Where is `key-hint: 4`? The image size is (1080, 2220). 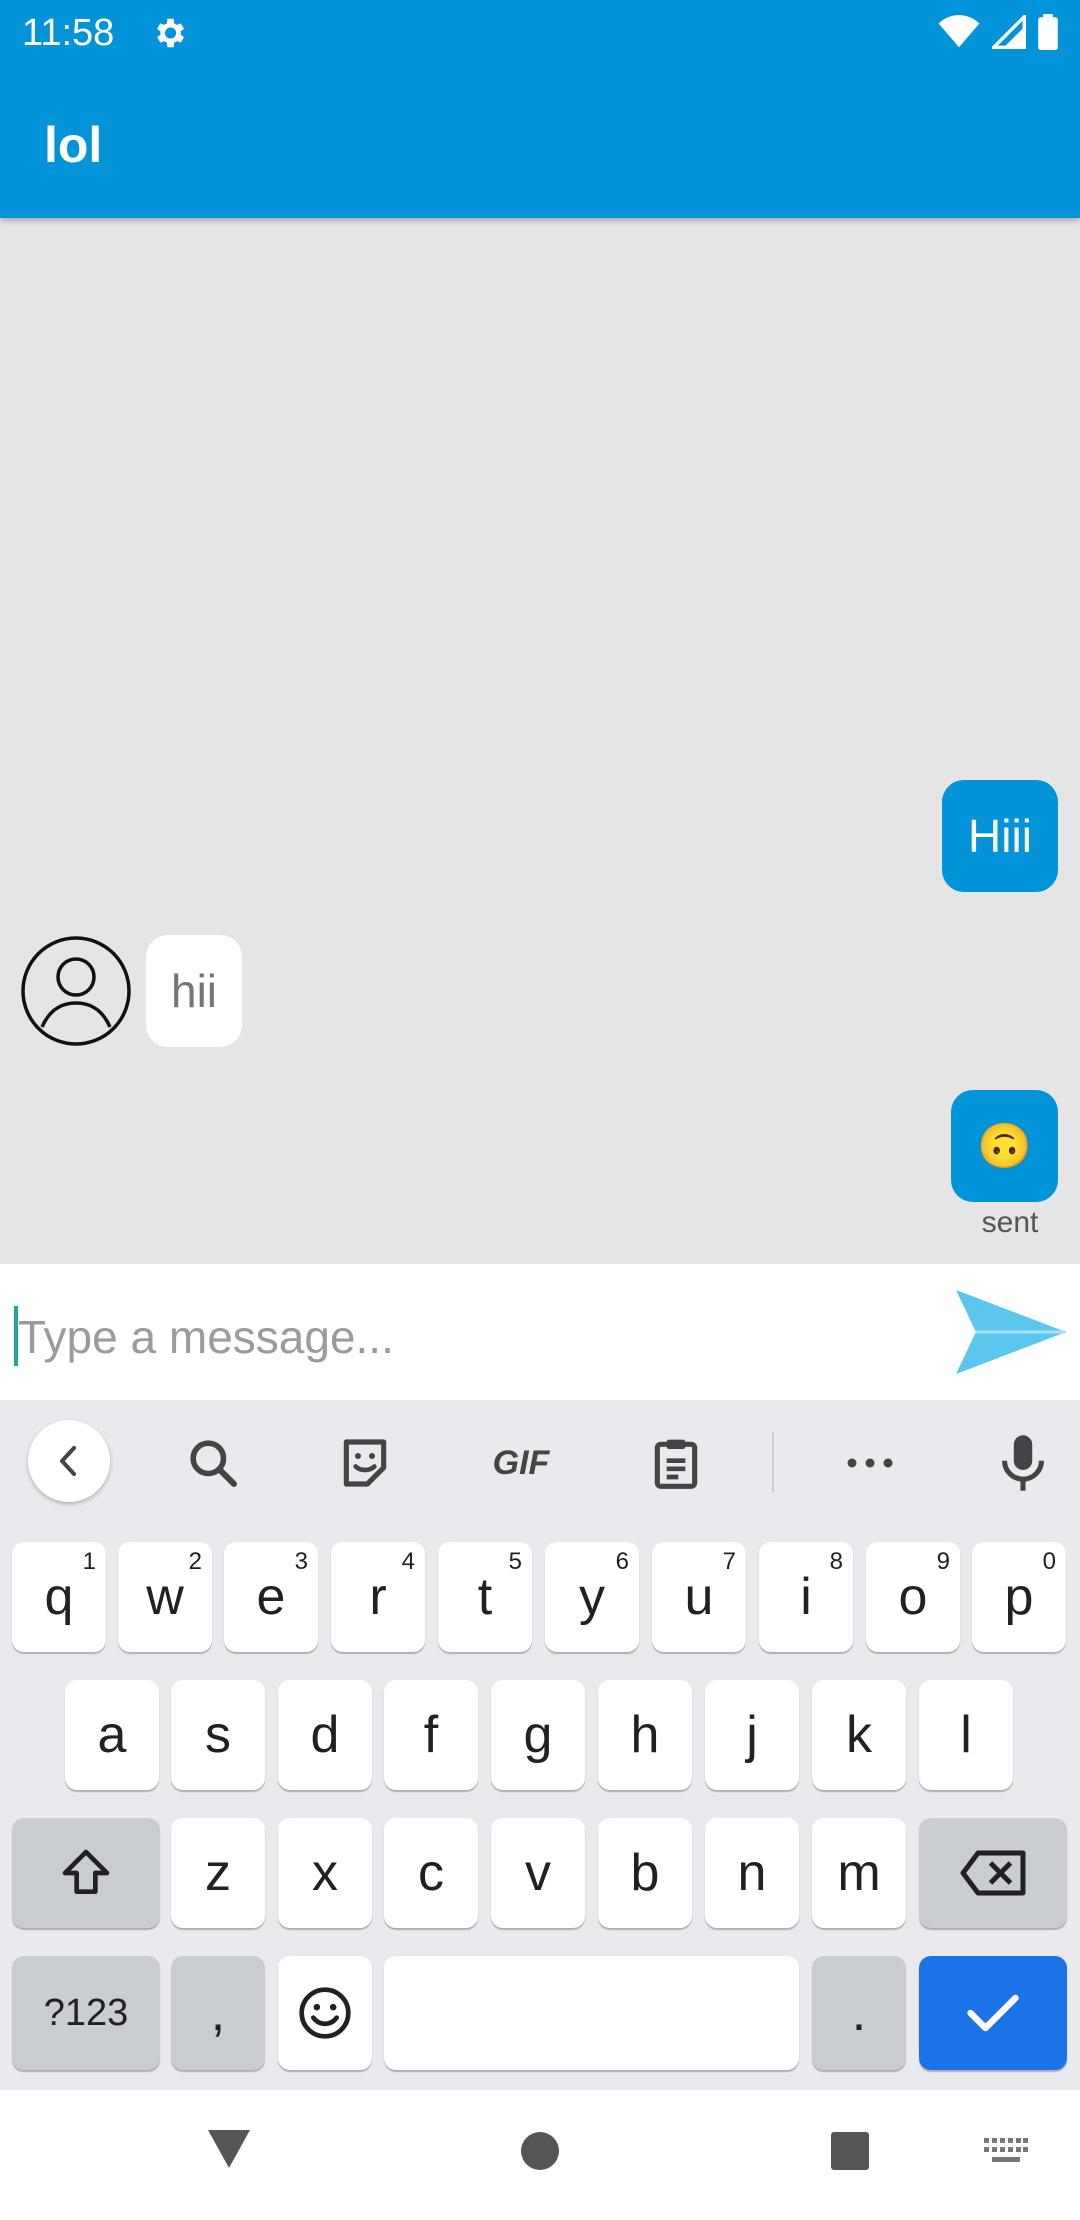 key-hint: 4 is located at coordinates (408, 1561).